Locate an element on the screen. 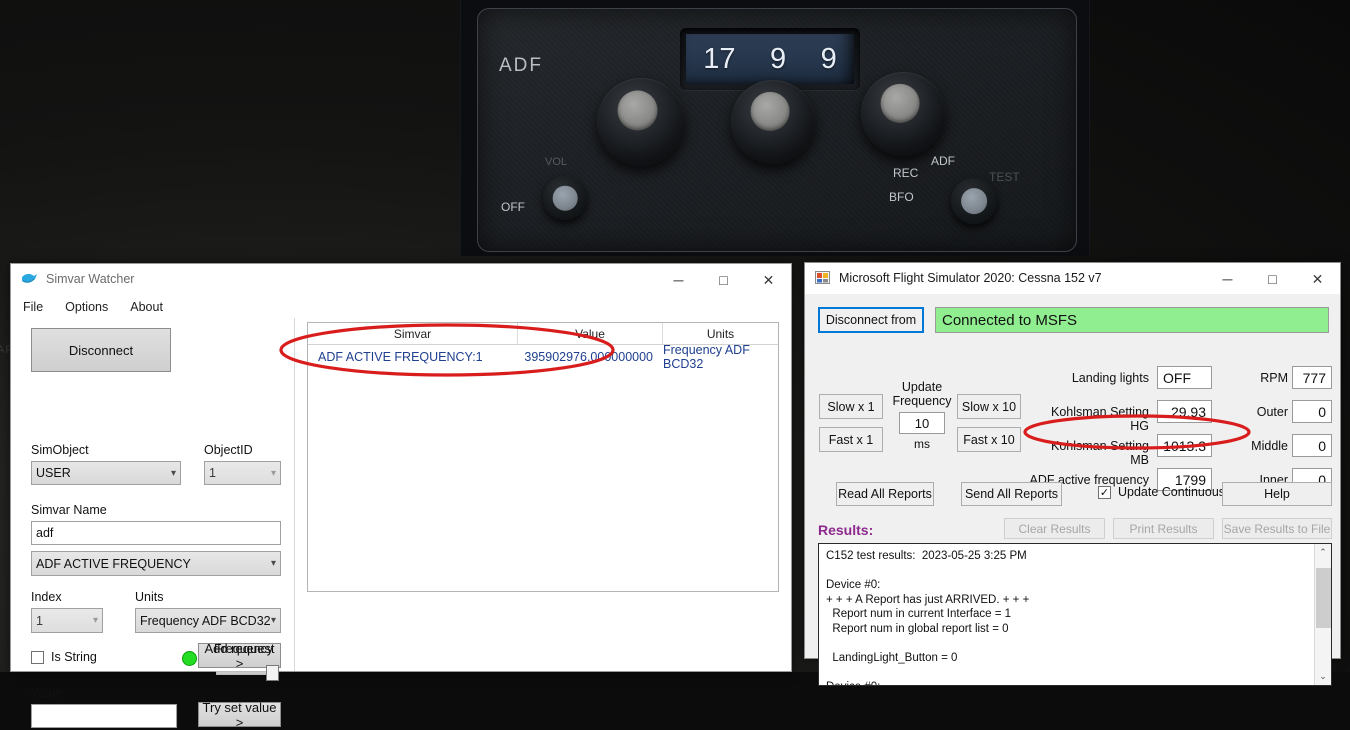  adf-volume-knob is located at coordinates (565, 198).